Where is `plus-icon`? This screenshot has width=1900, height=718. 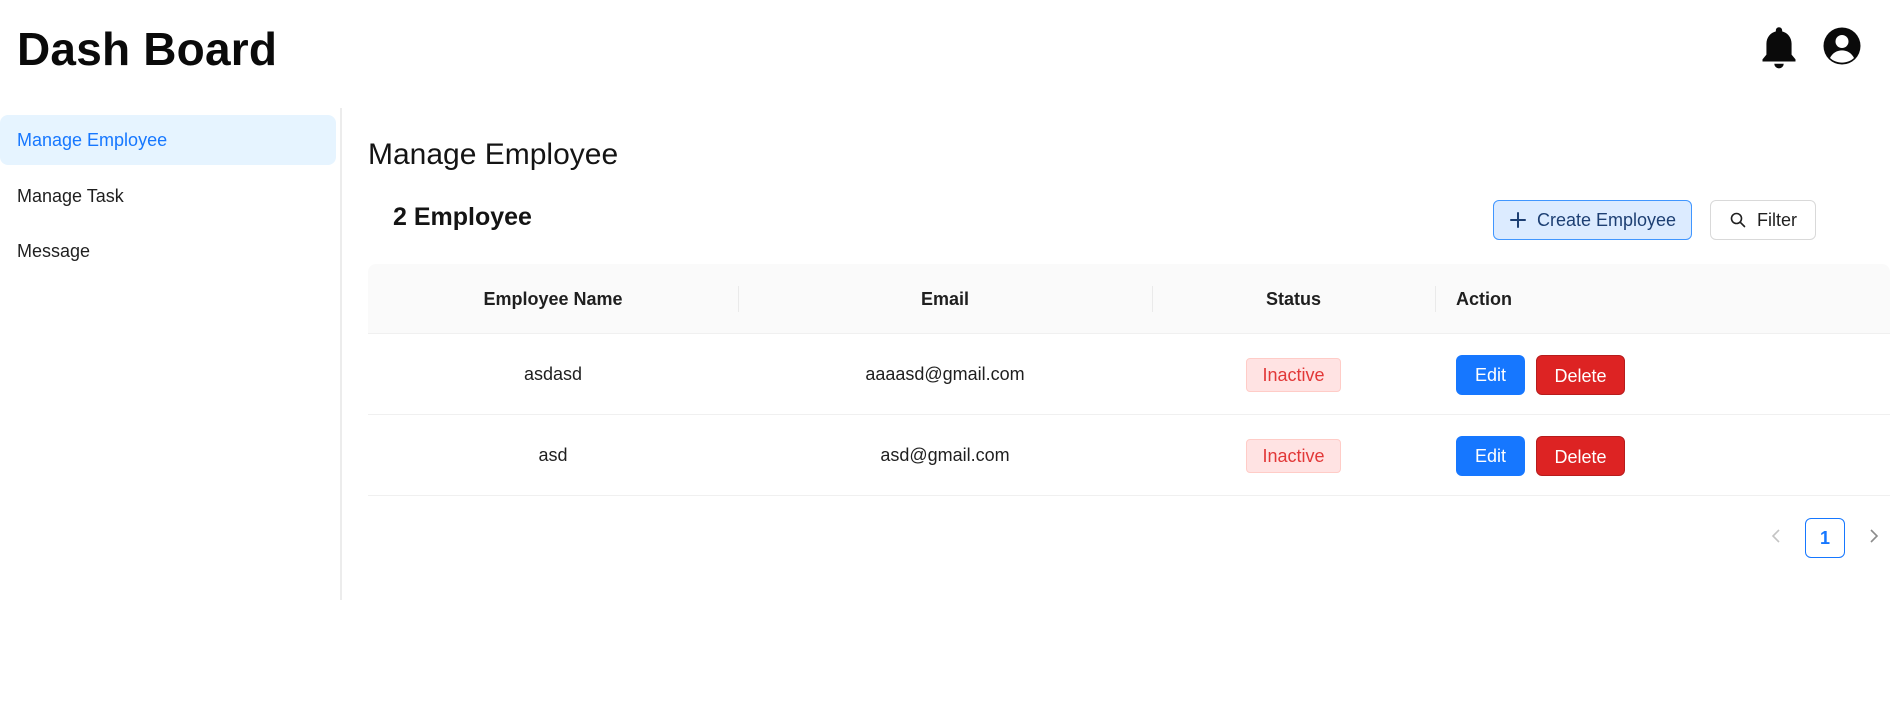 plus-icon is located at coordinates (1517, 220).